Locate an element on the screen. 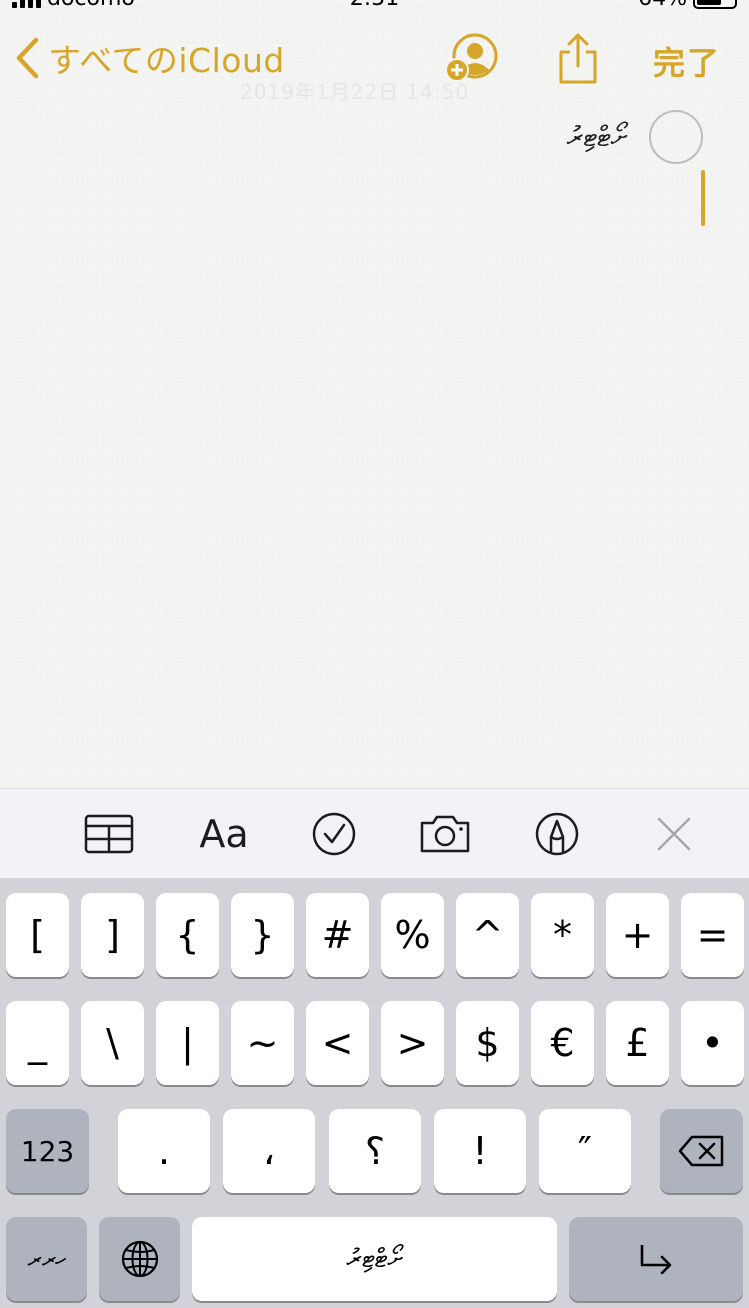 The height and width of the screenshot is (1308, 749). globe-icon is located at coordinates (139, 1259).